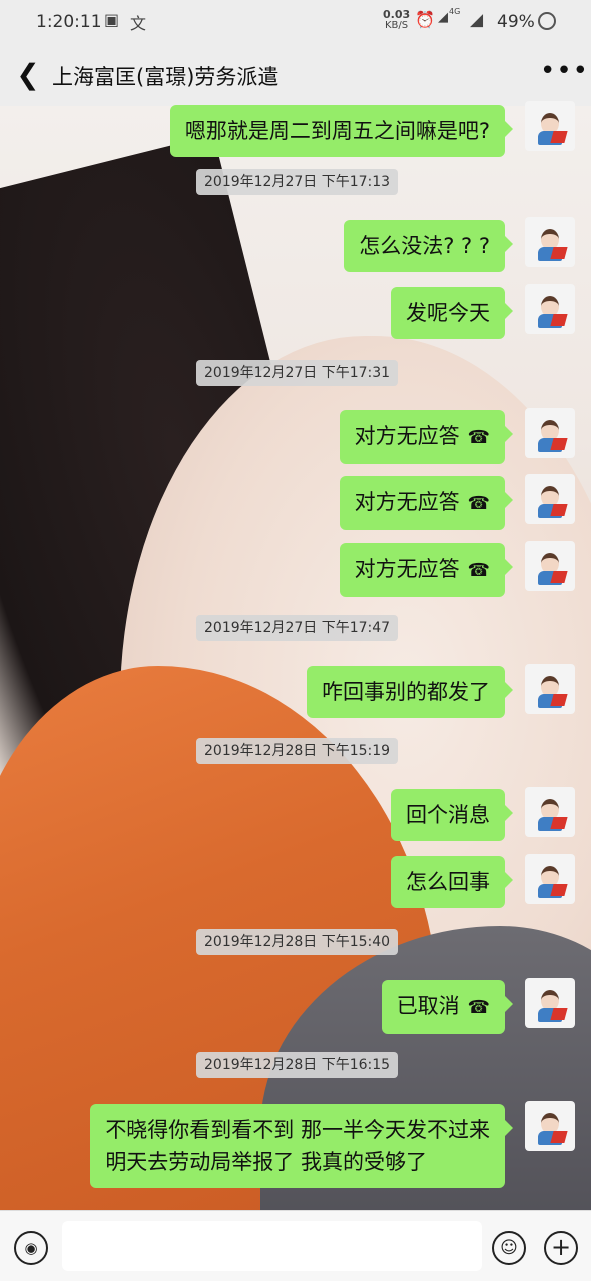 The image size is (591, 1281). Describe the element at coordinates (295, 22) in the screenshot. I see `status-bar: 1:20:11 ▣ 文 0.03 KB/S ⏰ ◢ 4G ◢ 49%` at that location.